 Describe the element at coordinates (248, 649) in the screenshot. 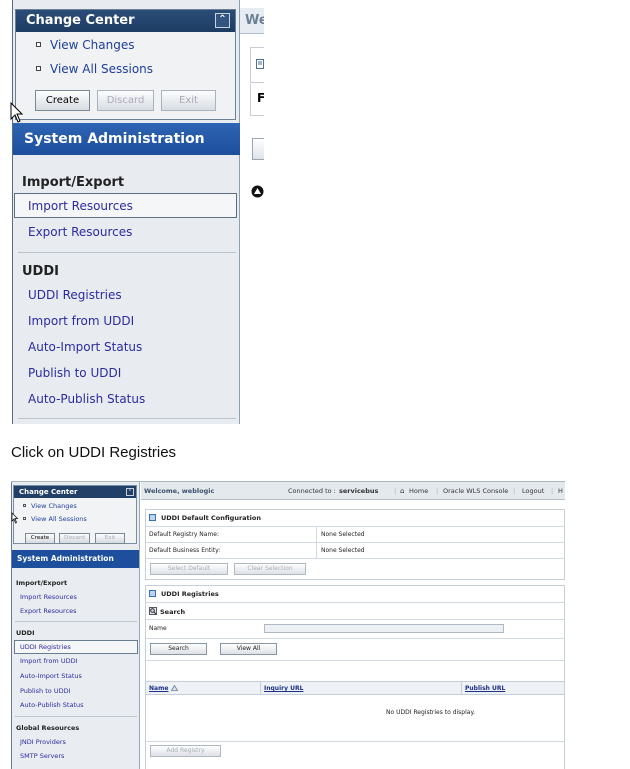

I see `view-all-button: View All` at that location.